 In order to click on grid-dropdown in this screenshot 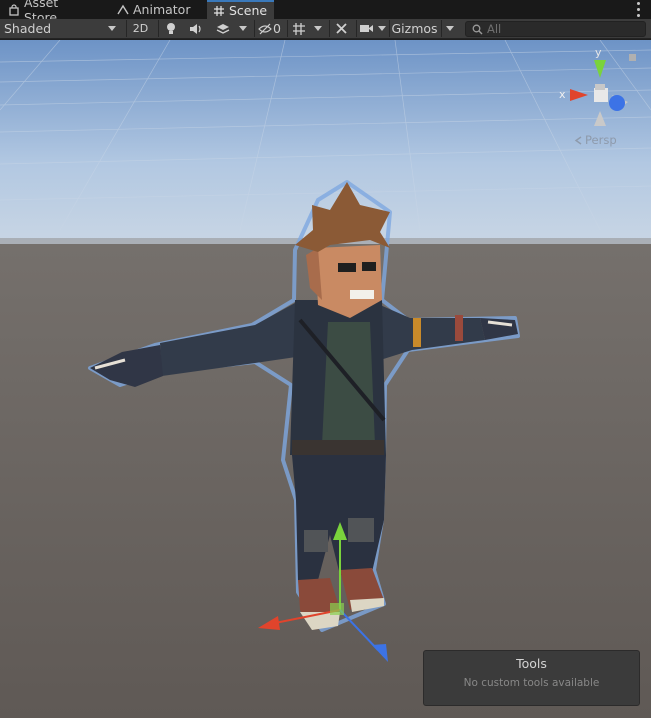, I will do `click(318, 28)`.